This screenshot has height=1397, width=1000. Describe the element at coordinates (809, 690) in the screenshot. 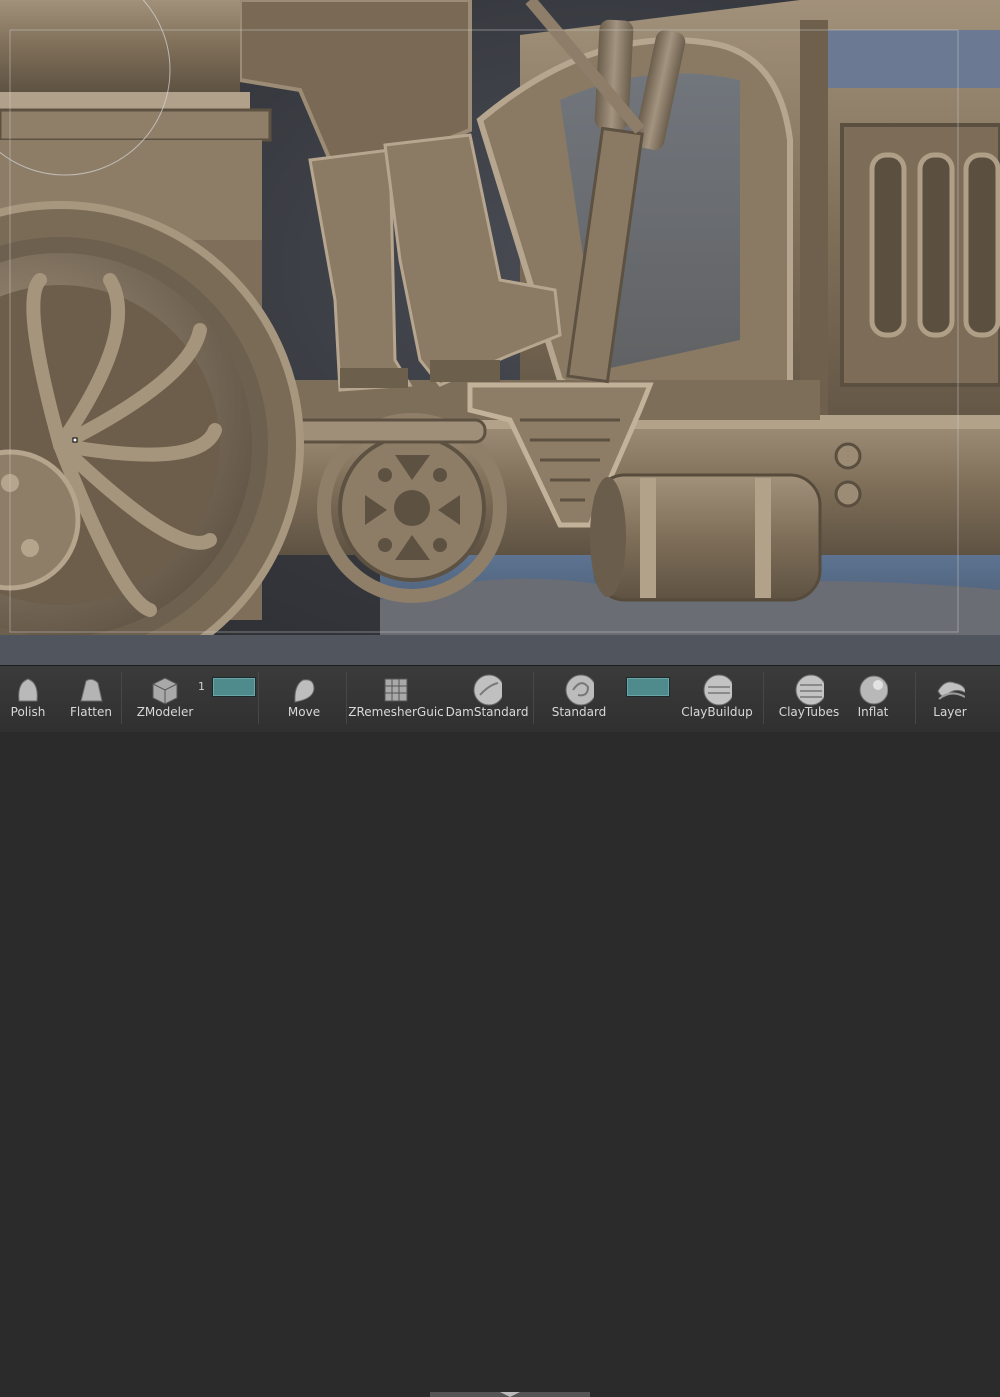

I see `claytubes-brush-icon` at that location.